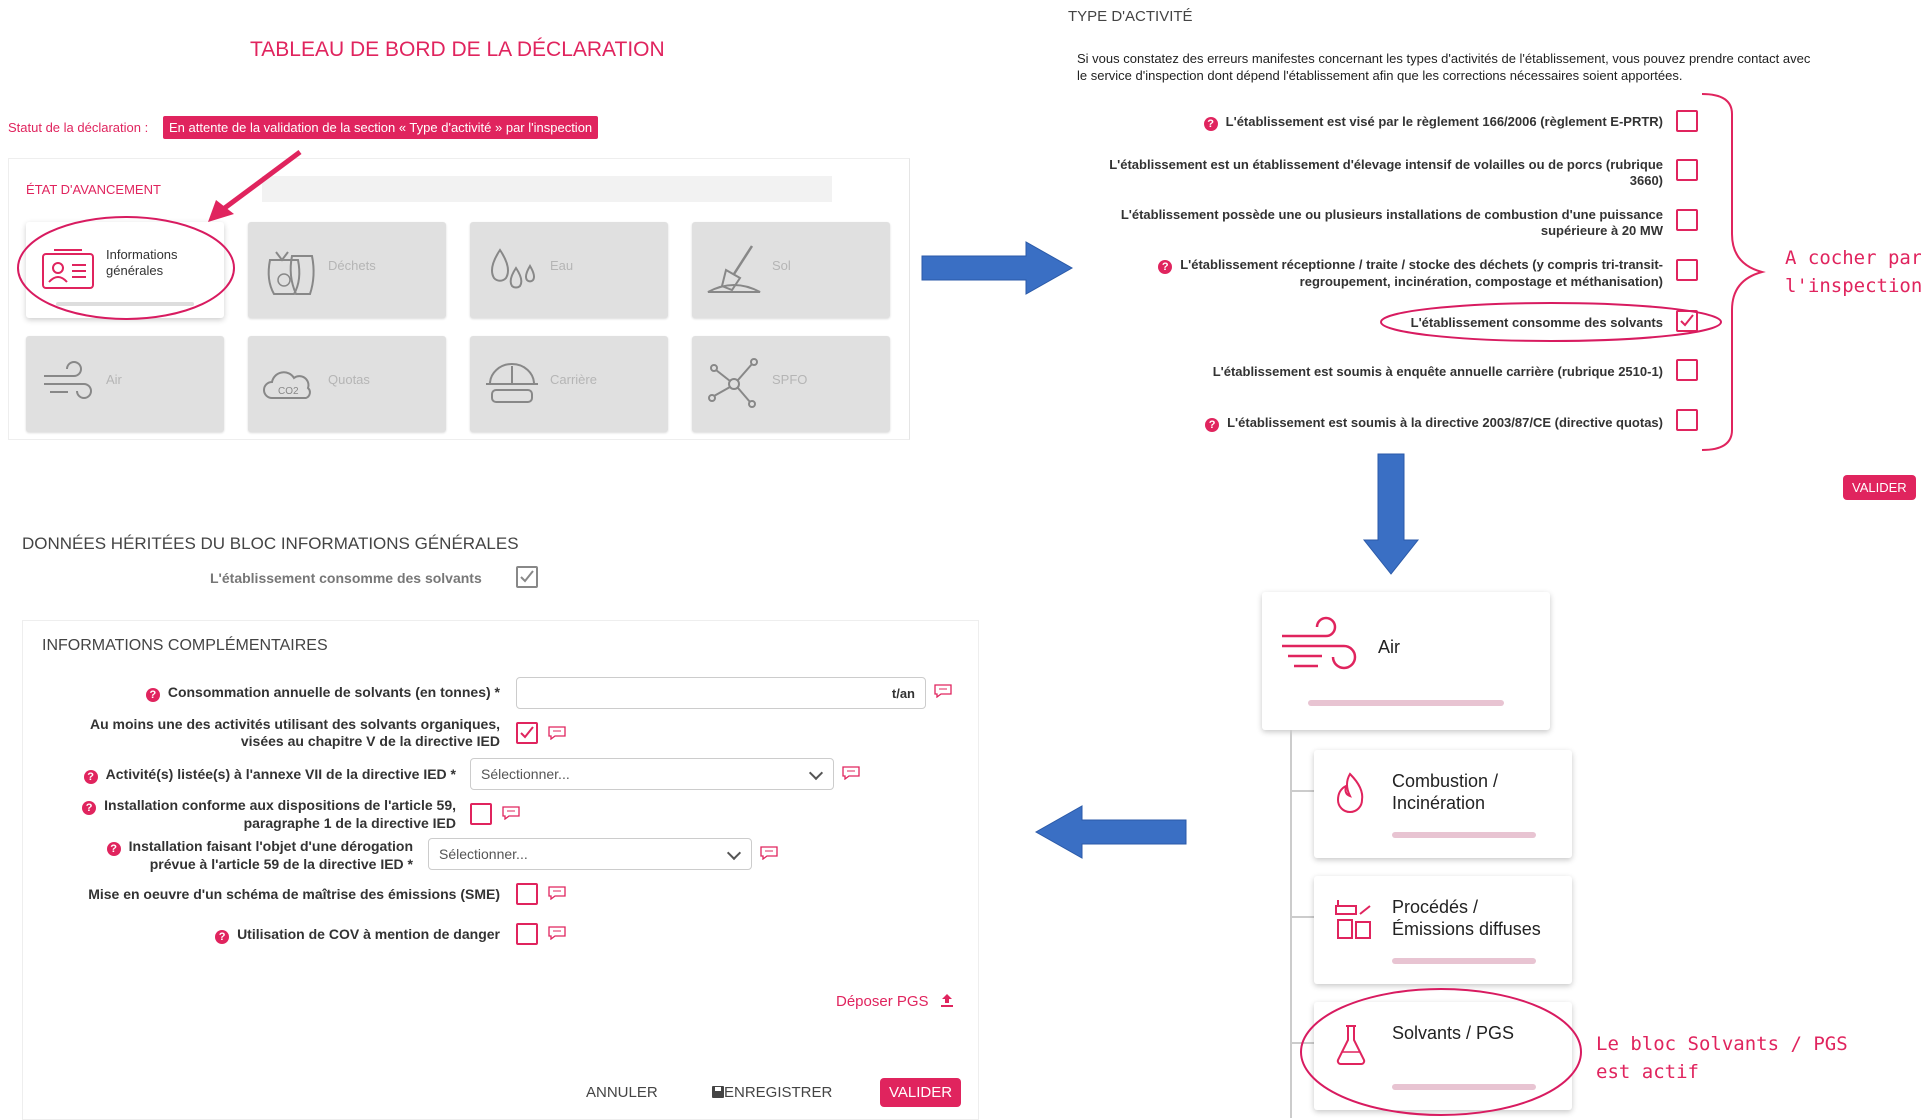 The image size is (1921, 1120). Describe the element at coordinates (1350, 792) in the screenshot. I see `flame-icon` at that location.